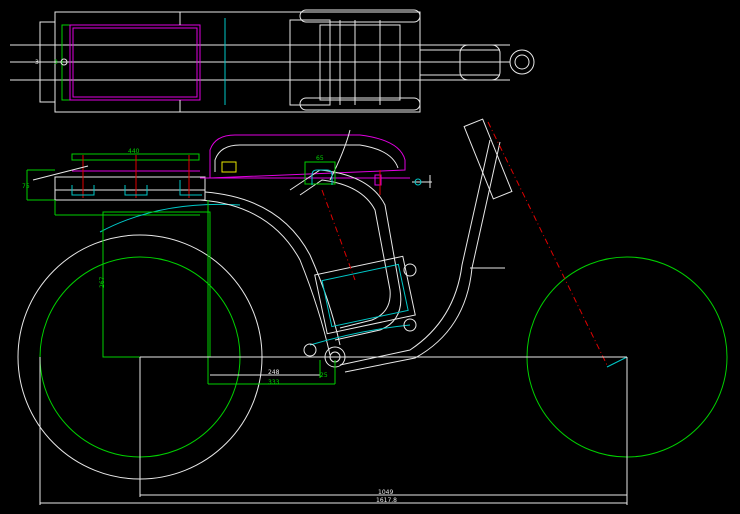 This screenshot has width=740, height=514. Describe the element at coordinates (26, 186) in the screenshot. I see `dim-rack-height: 75` at that location.